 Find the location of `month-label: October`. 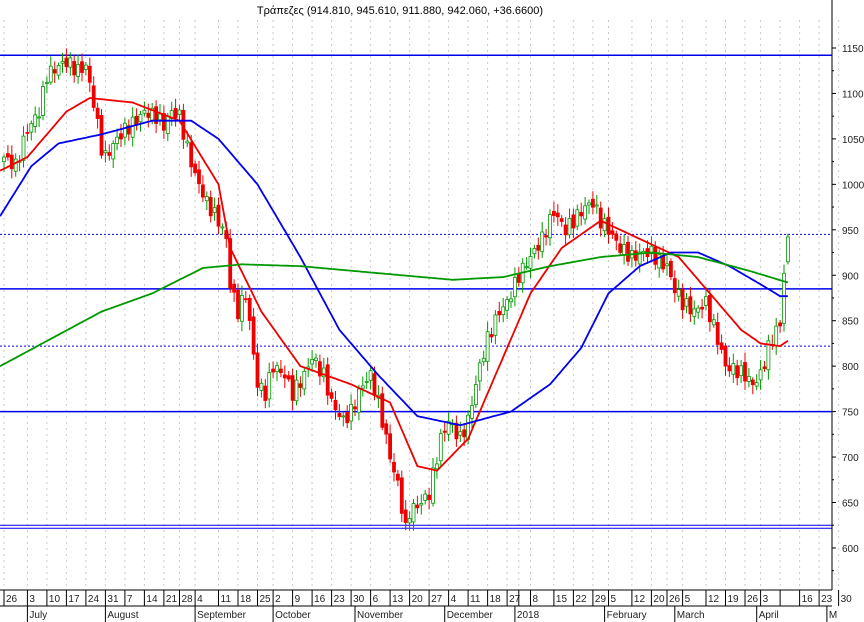

month-label: October is located at coordinates (293, 615).